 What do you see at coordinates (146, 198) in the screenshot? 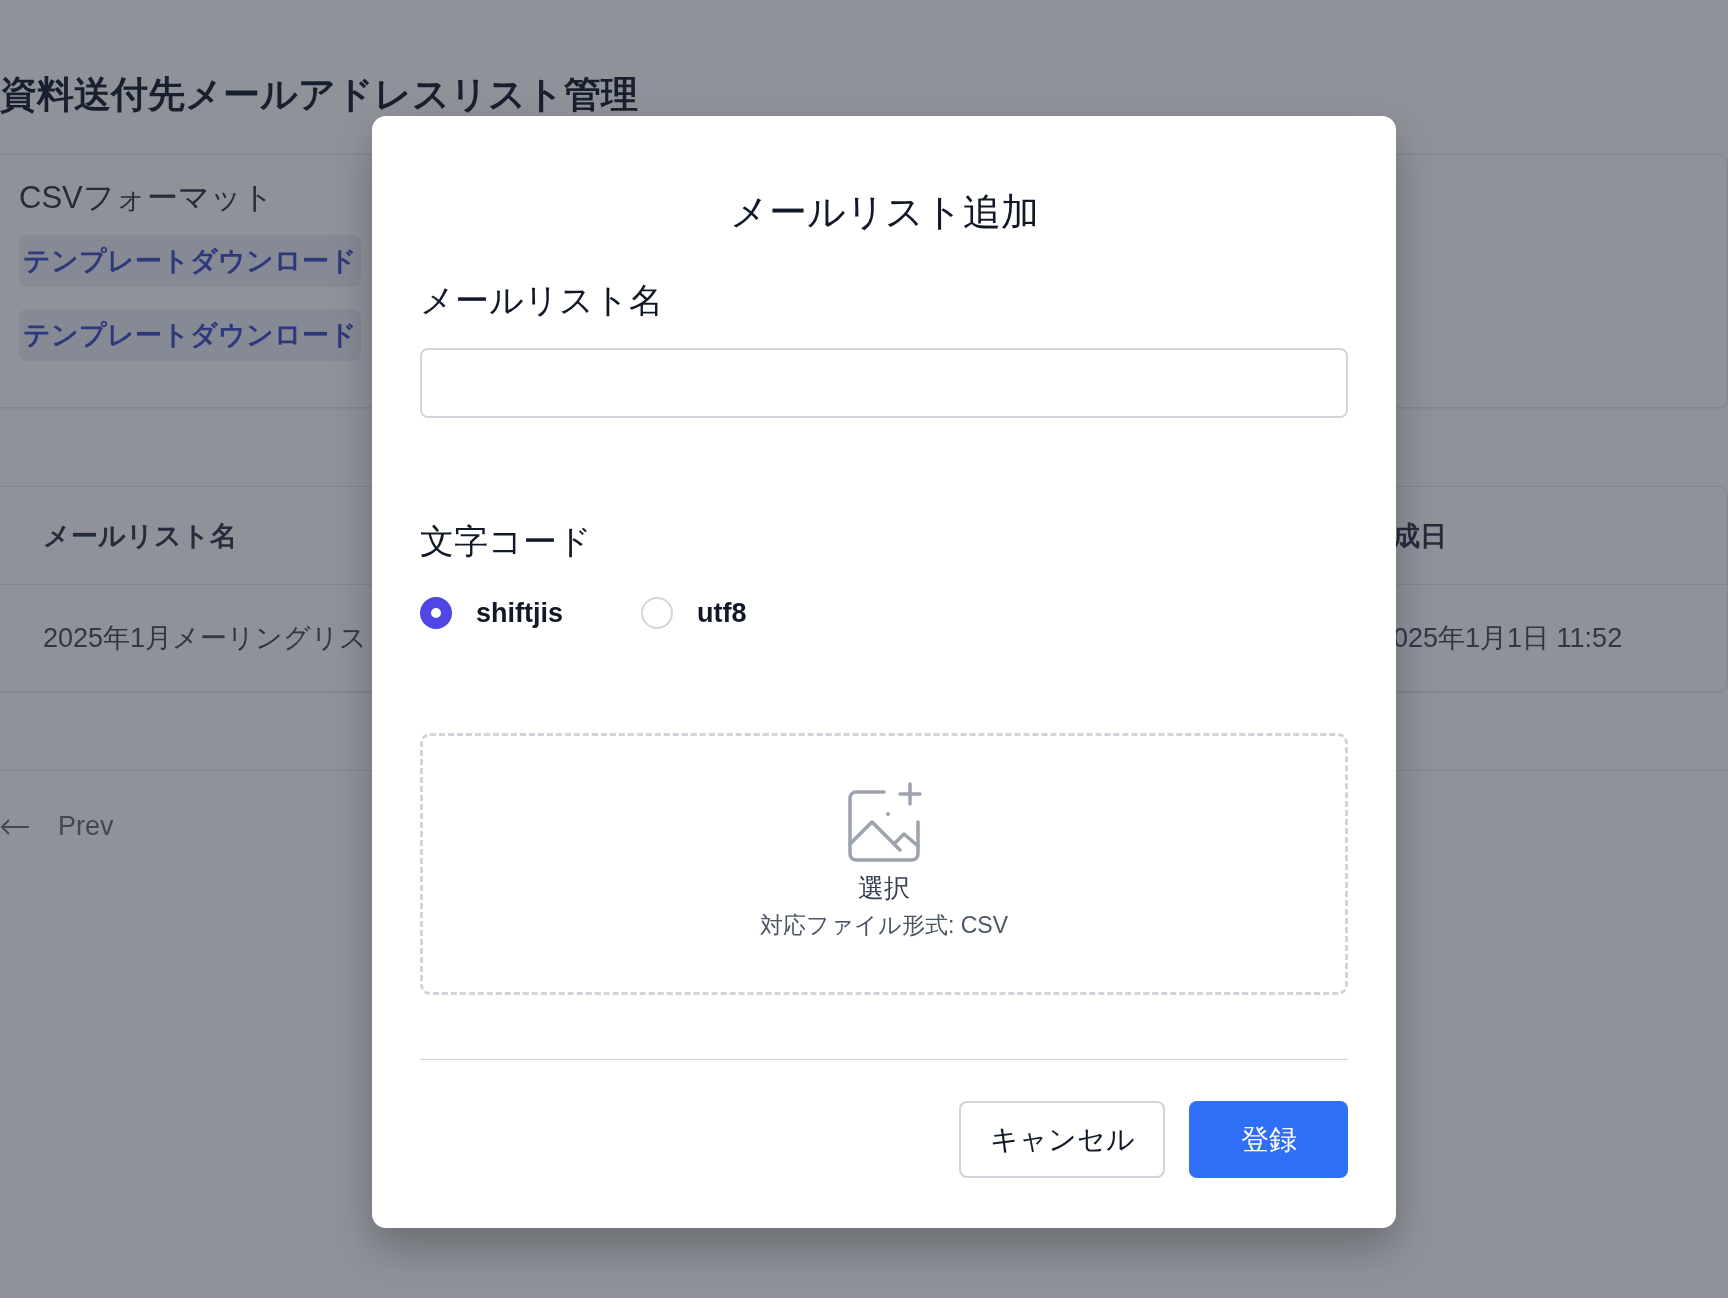
I see `section-heading: CSVフォーマット` at bounding box center [146, 198].